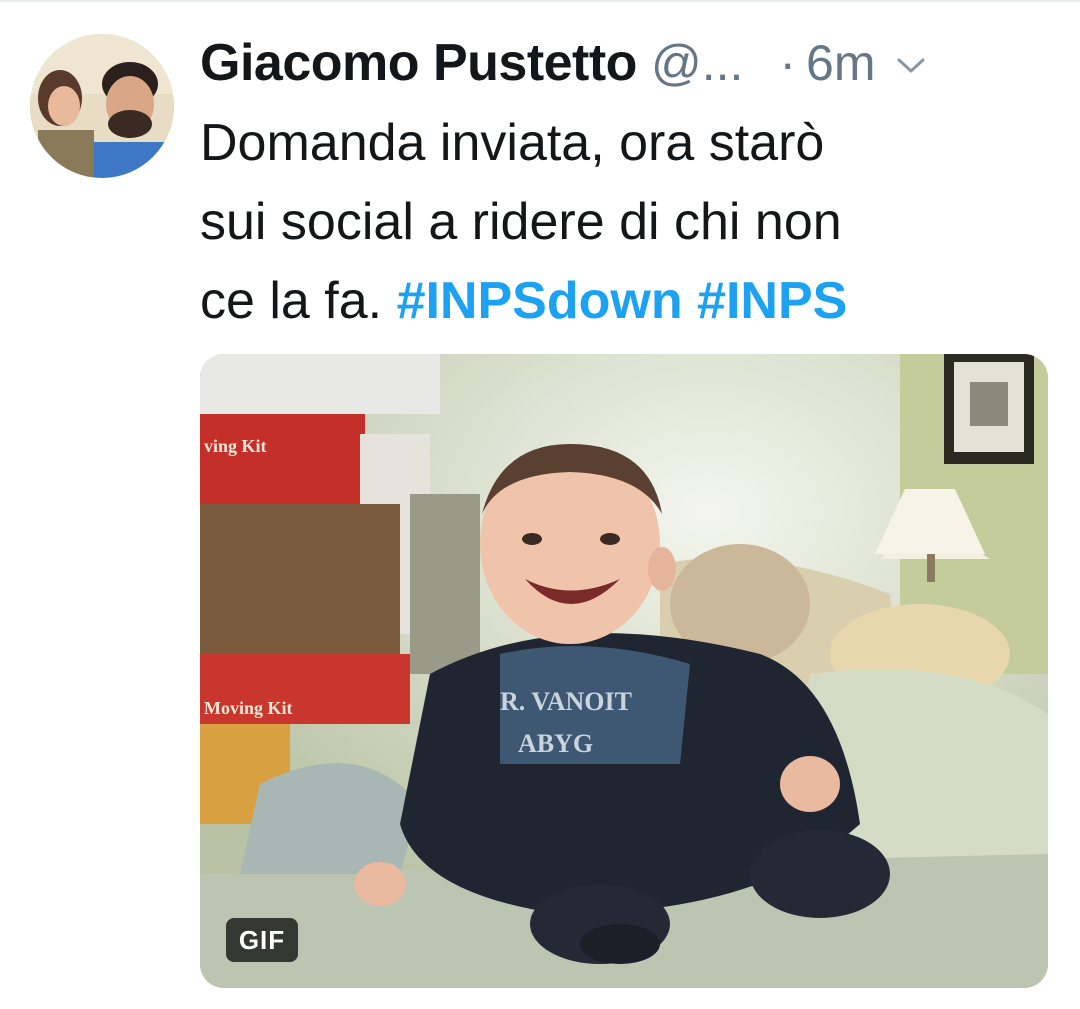 This screenshot has height=1009, width=1080. I want to click on tweet-text-line: ce la fa. #INPSdown #INPS, so click(620, 301).